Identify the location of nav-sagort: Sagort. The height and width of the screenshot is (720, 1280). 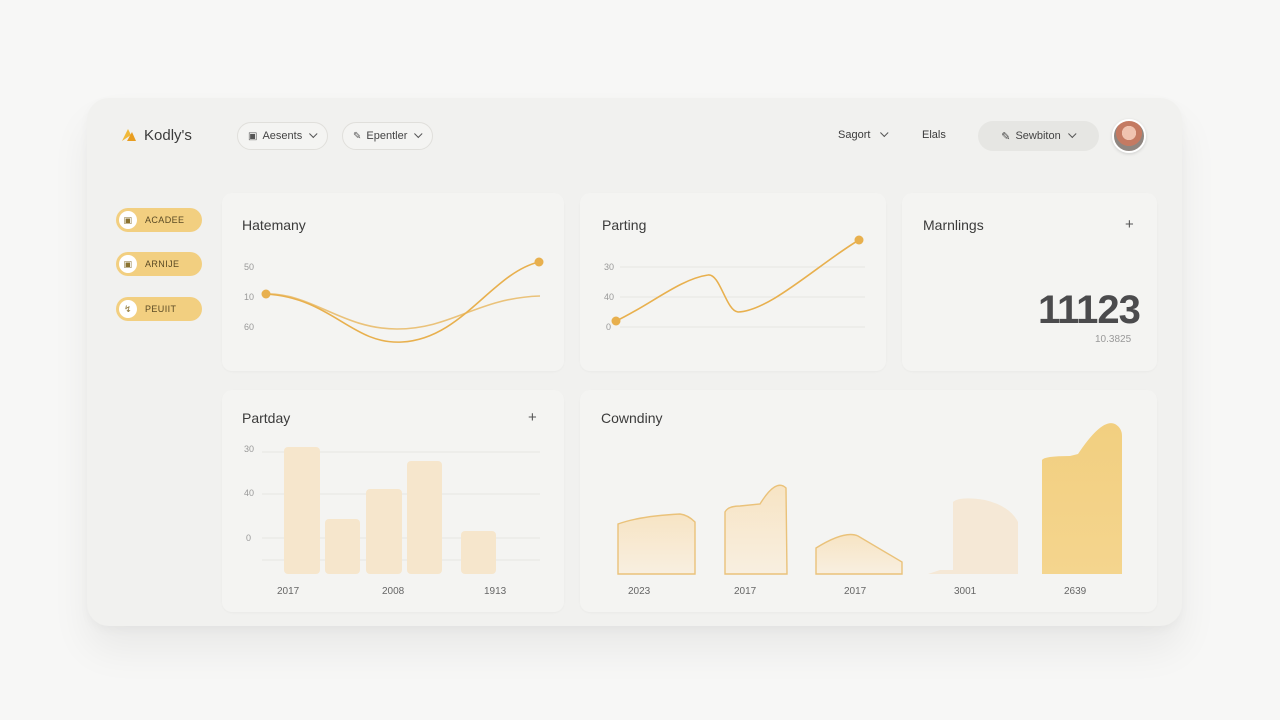
(863, 134).